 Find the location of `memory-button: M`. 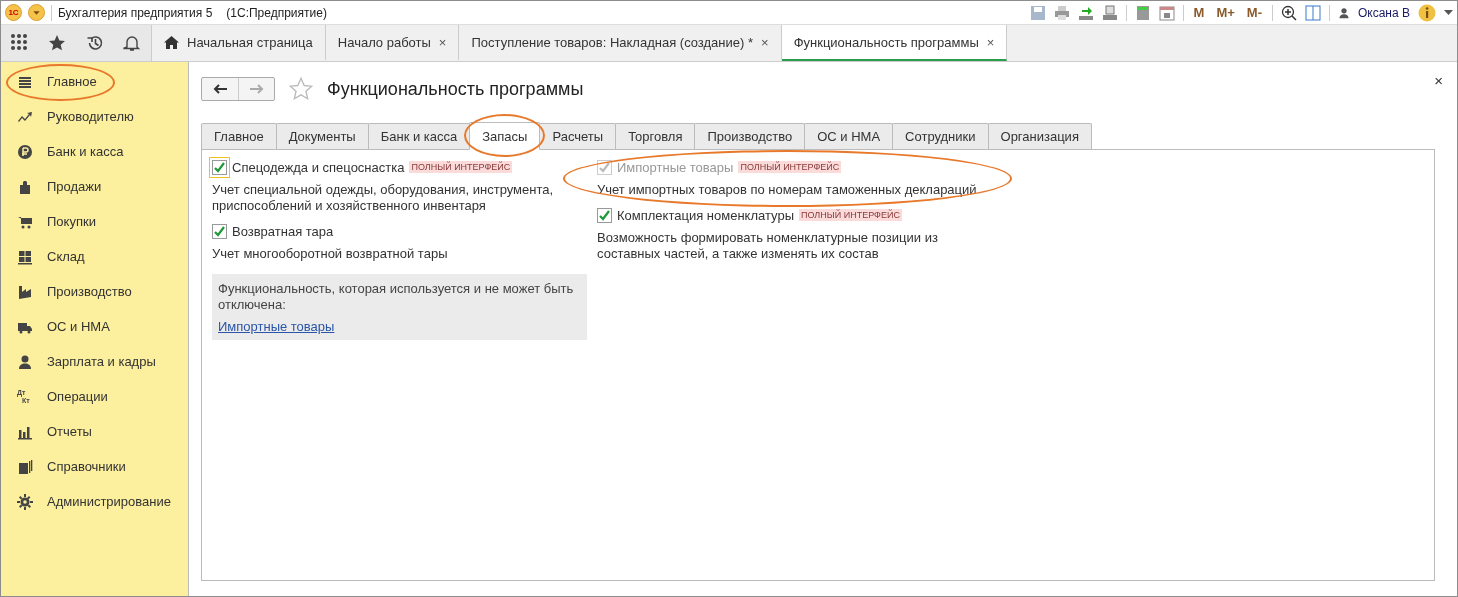

memory-button: M is located at coordinates (1199, 12).